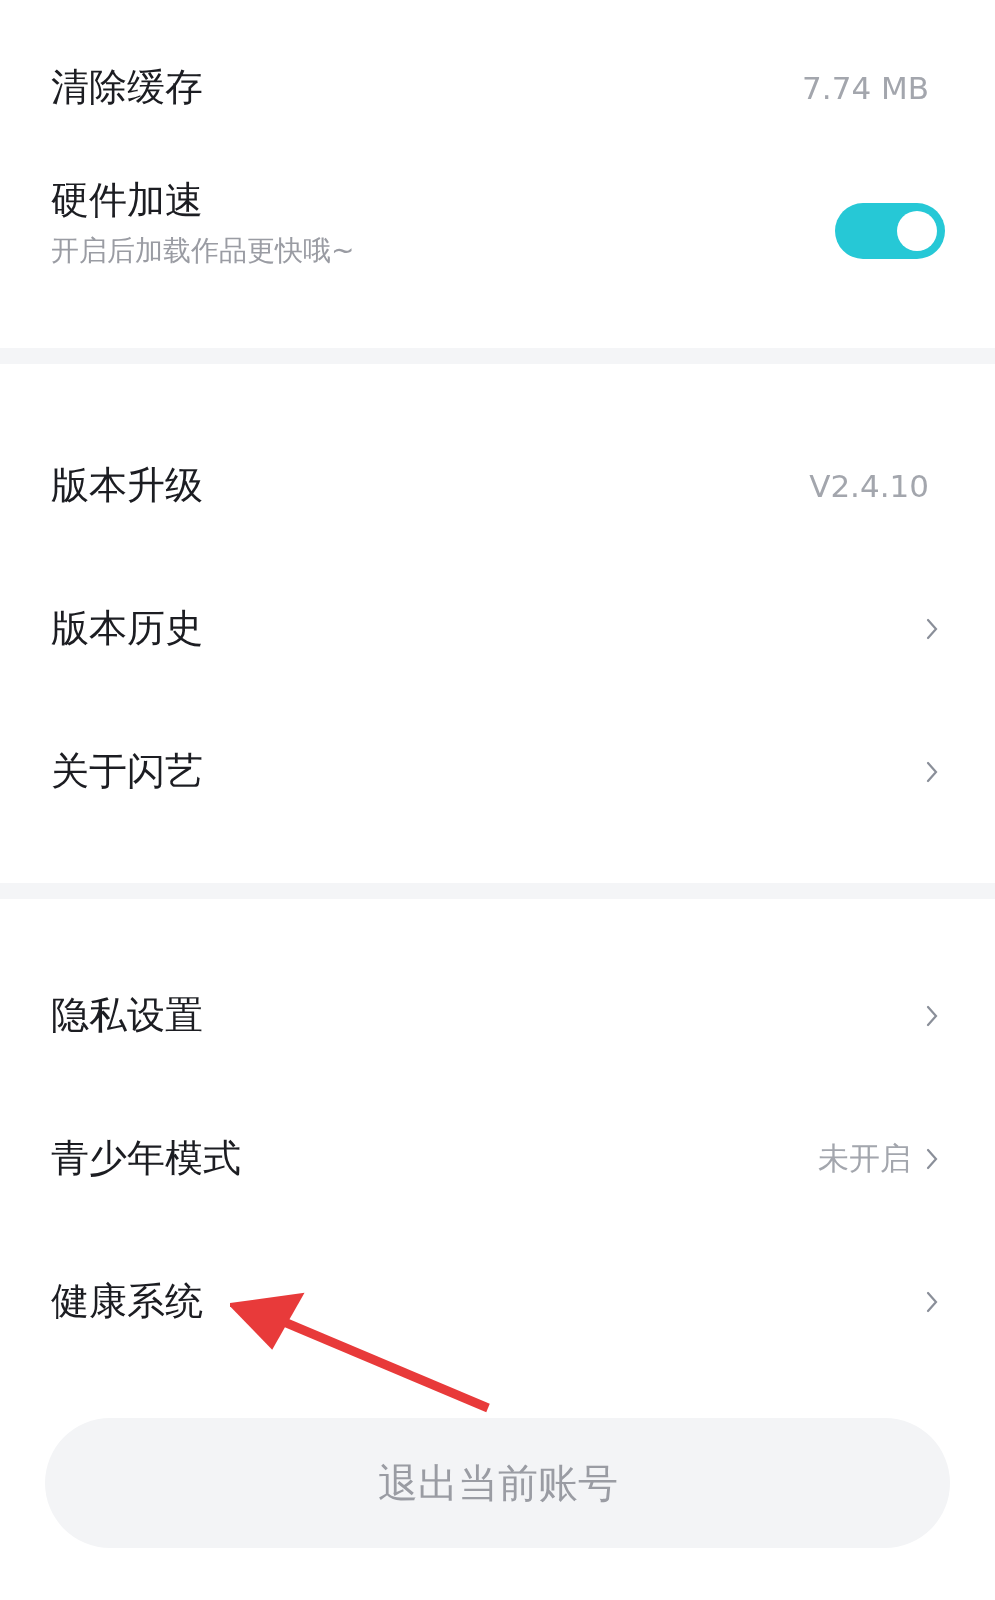  Describe the element at coordinates (127, 87) in the screenshot. I see `row-label: 清除缓存` at that location.